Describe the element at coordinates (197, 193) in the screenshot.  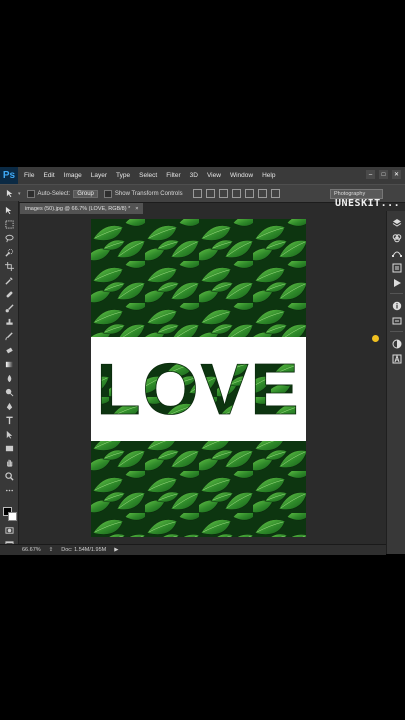
I see `align-top-icon` at that location.